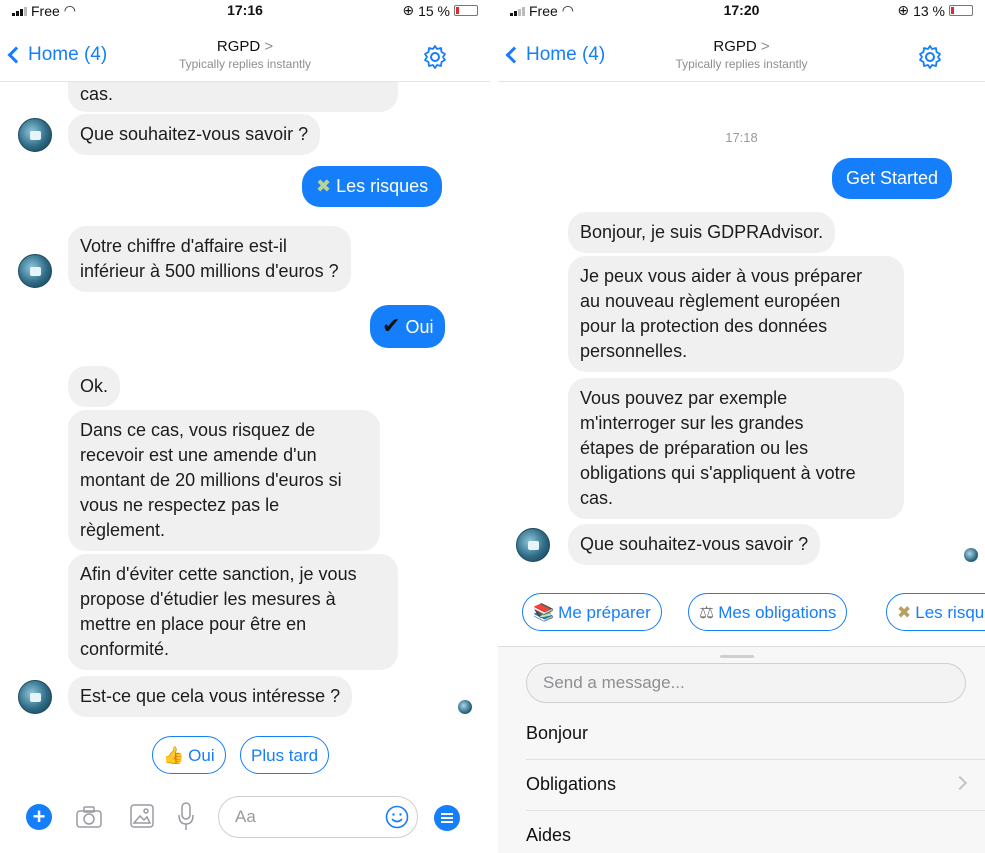 The width and height of the screenshot is (985, 853). I want to click on battery-indicator: ⊕ 15 %, so click(440, 10).